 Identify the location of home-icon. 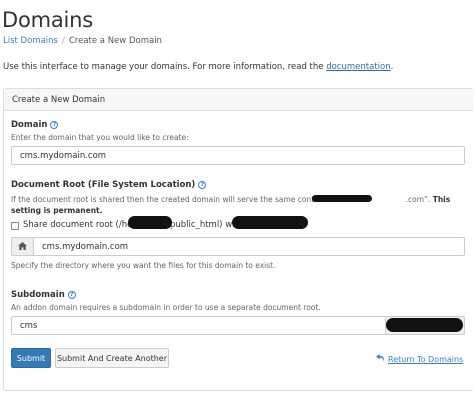
(22, 246).